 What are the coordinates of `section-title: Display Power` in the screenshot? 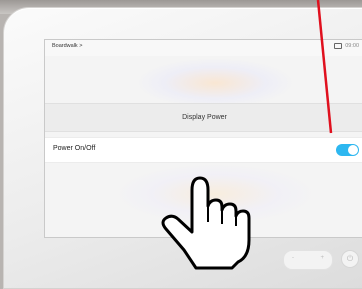 It's located at (203, 117).